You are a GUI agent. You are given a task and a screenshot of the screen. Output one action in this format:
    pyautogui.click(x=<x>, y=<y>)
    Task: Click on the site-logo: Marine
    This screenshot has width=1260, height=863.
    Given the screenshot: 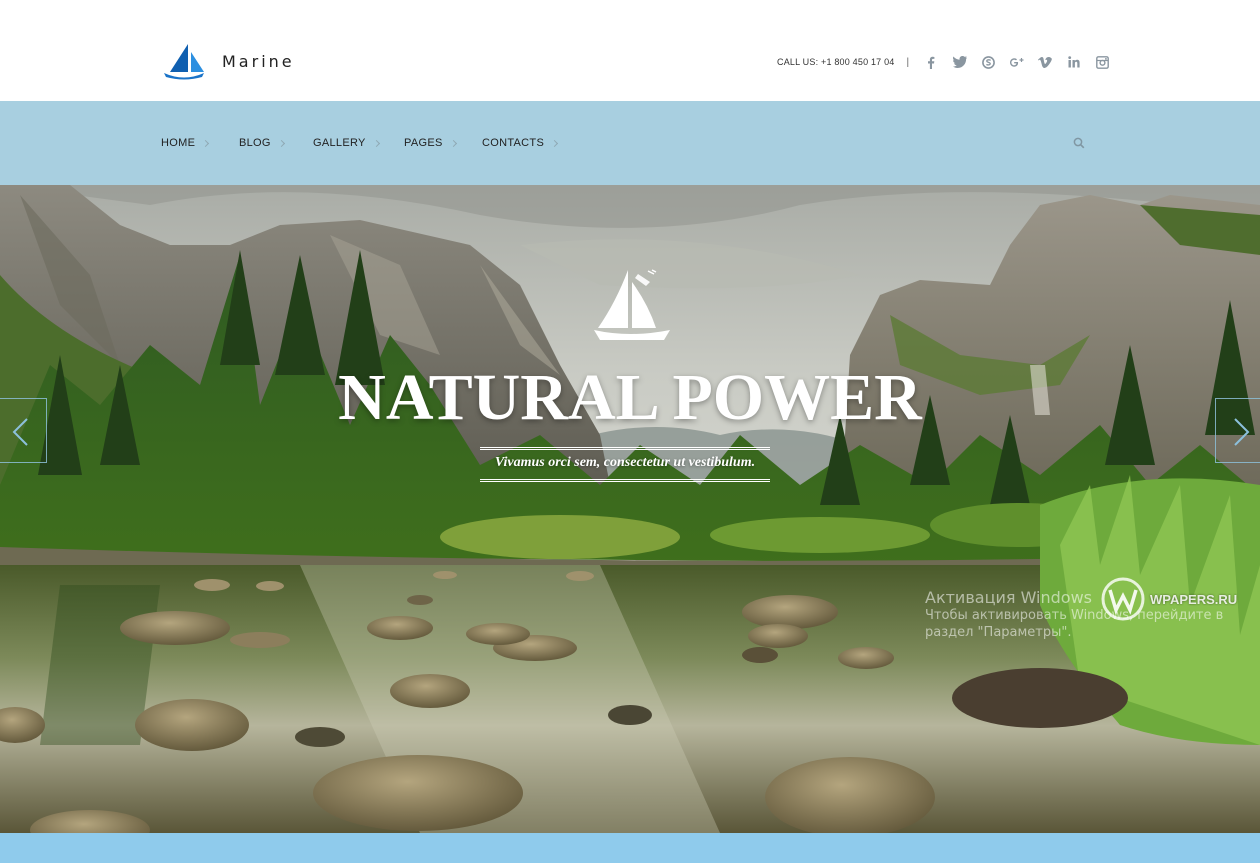 What is the action you would take?
    pyautogui.click(x=228, y=61)
    